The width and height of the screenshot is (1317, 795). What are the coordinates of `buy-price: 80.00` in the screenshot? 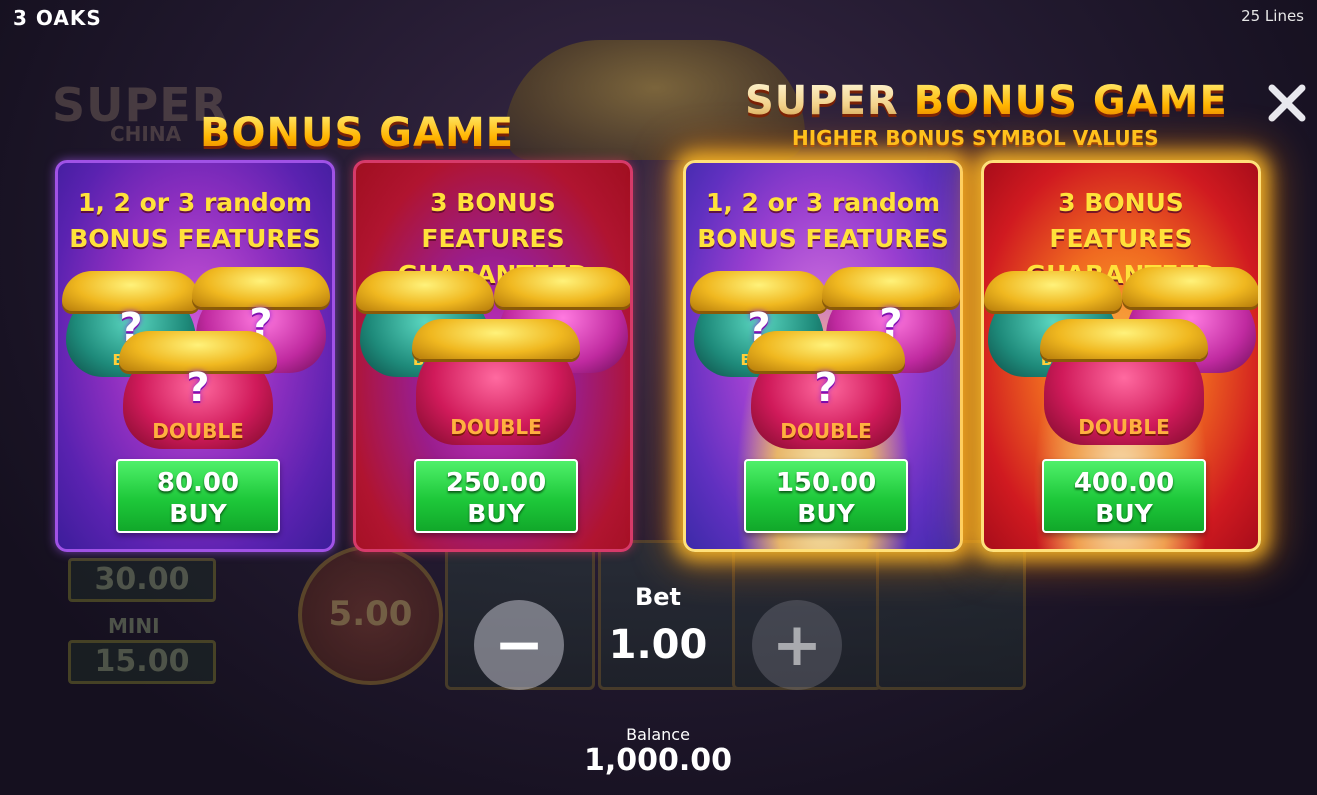 It's located at (198, 483).